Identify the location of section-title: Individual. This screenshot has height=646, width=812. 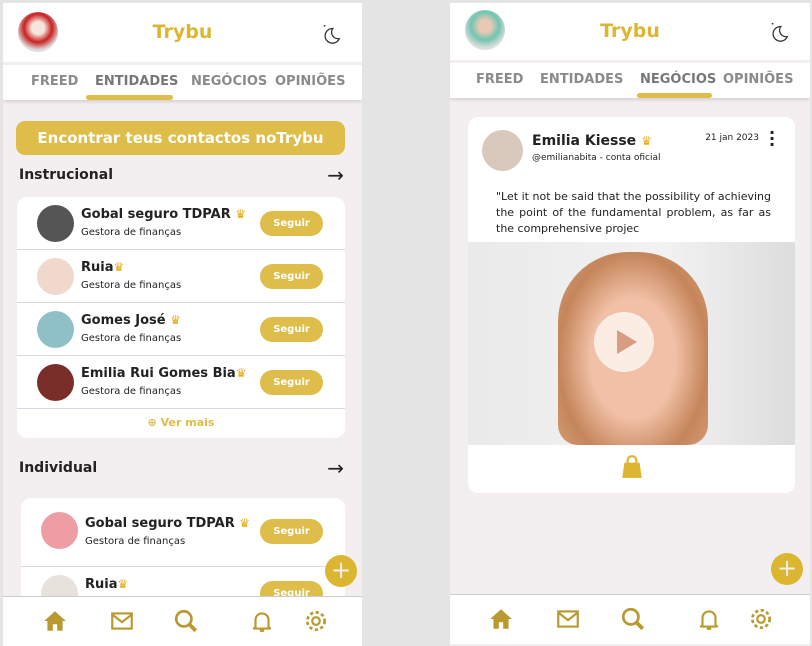
(58, 468).